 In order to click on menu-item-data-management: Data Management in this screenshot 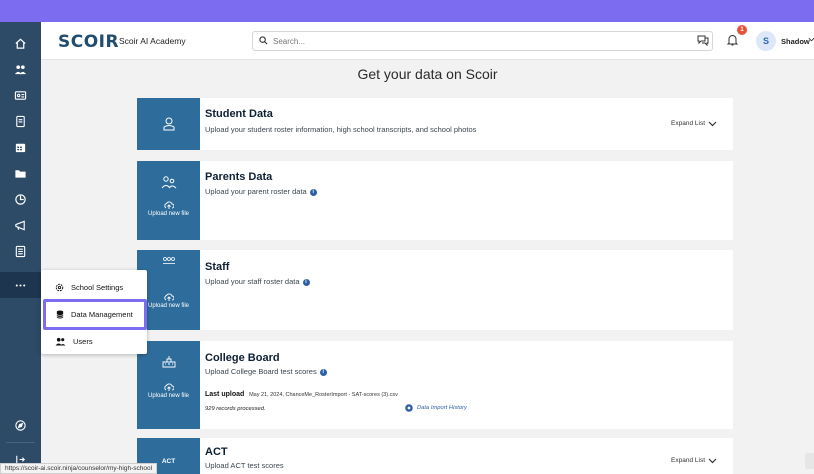, I will do `click(95, 314)`.